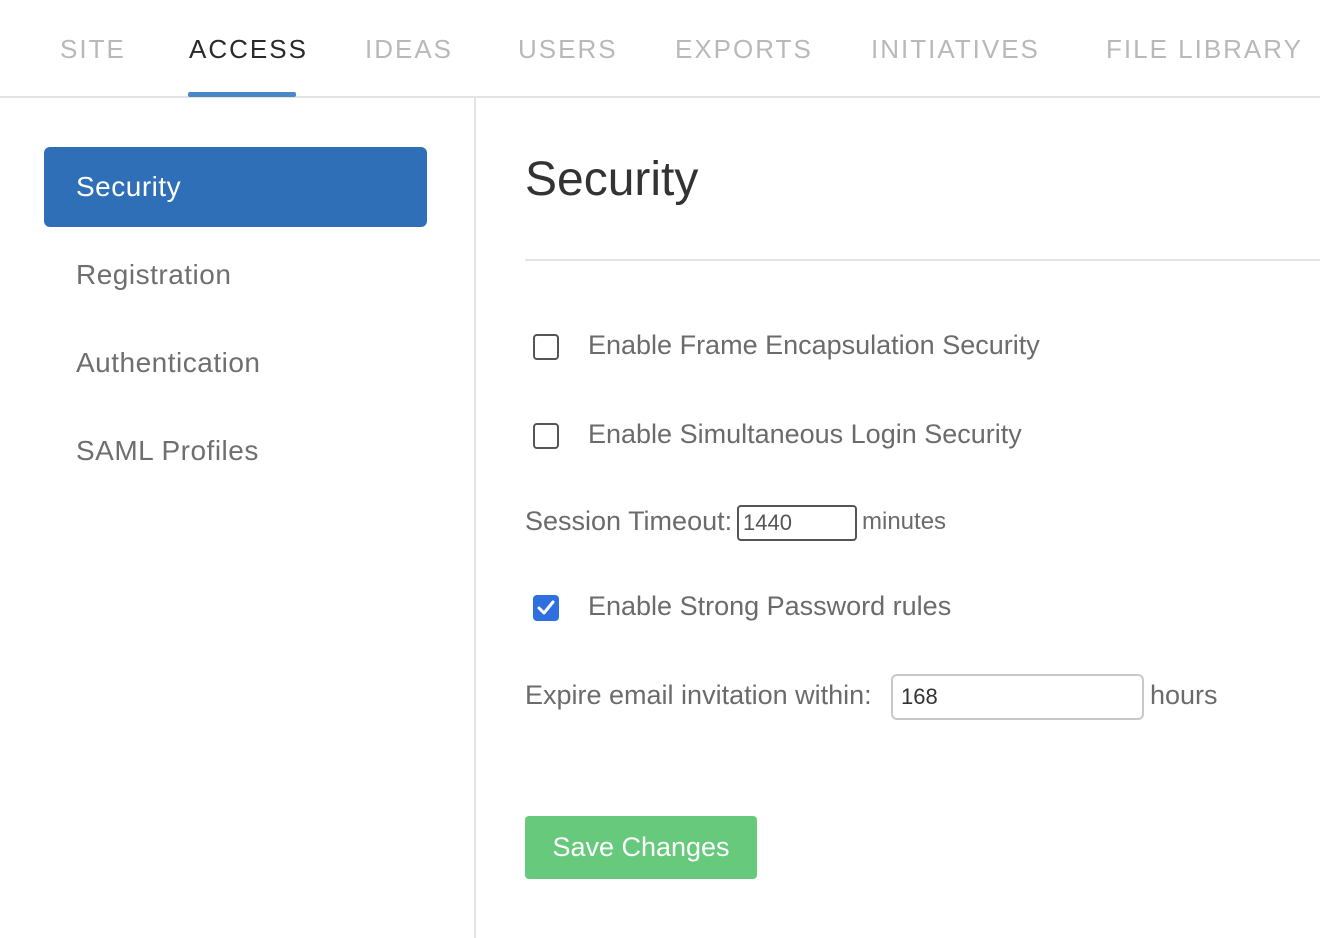 Image resolution: width=1320 pixels, height=938 pixels. I want to click on session-timeout-input, so click(797, 523).